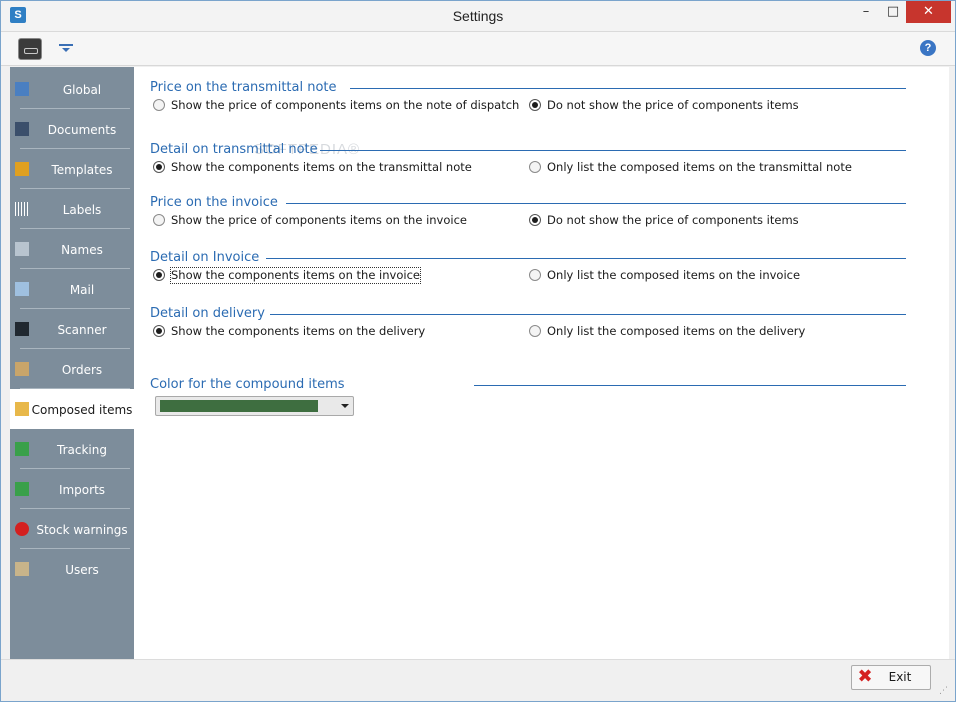 This screenshot has width=956, height=702. What do you see at coordinates (22, 249) in the screenshot?
I see `names-icon` at bounding box center [22, 249].